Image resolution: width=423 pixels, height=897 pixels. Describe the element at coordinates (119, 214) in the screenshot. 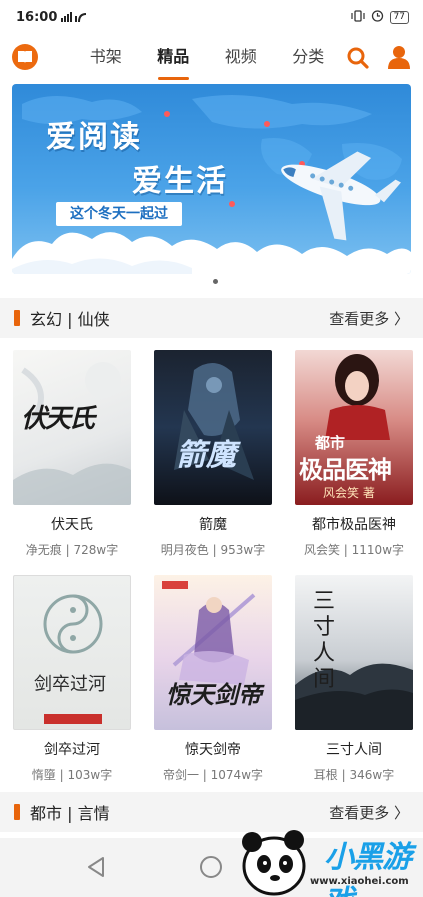

I see `banner-tagline: 这个冬天一起过` at that location.